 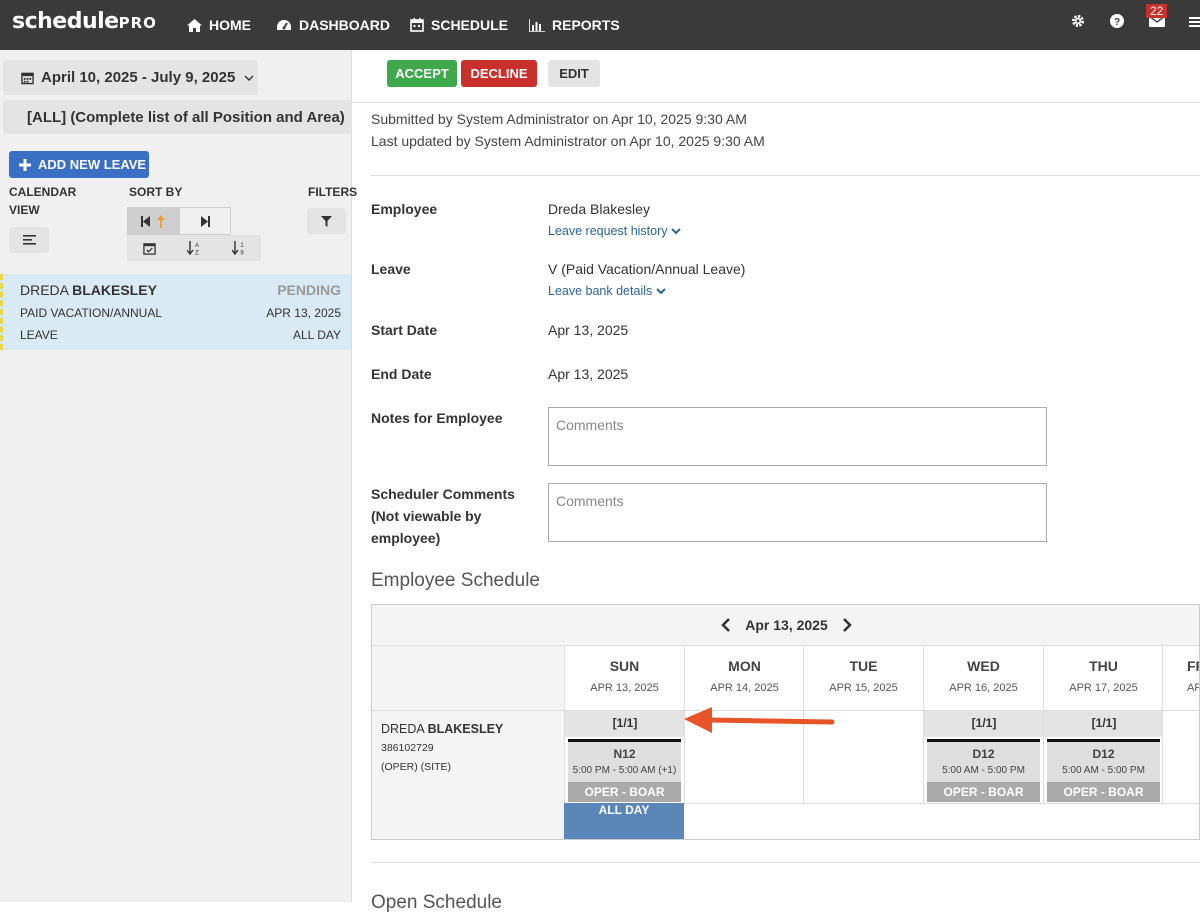 I want to click on sort-direction-group, so click(x=179, y=221).